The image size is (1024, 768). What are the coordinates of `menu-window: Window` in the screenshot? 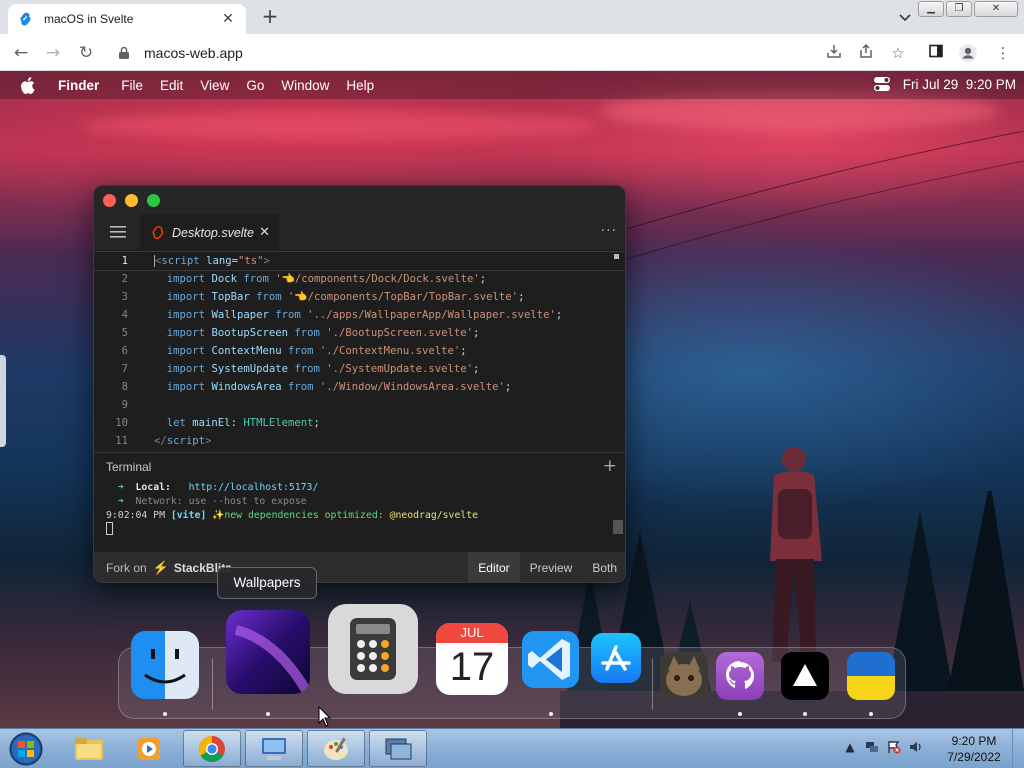 It's located at (305, 85).